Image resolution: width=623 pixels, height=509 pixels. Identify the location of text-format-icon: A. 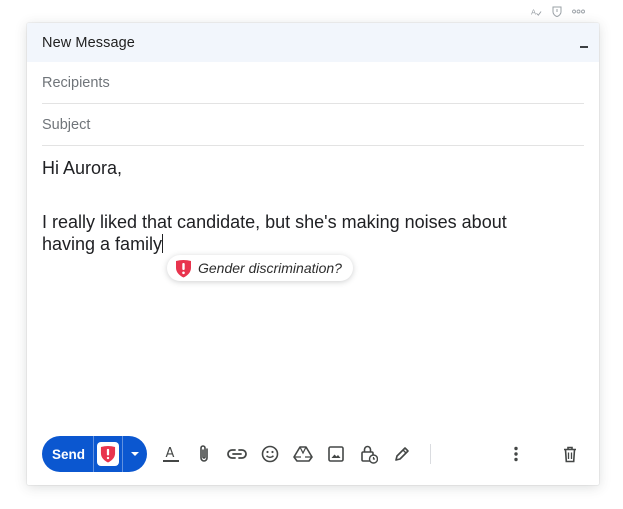
(171, 454).